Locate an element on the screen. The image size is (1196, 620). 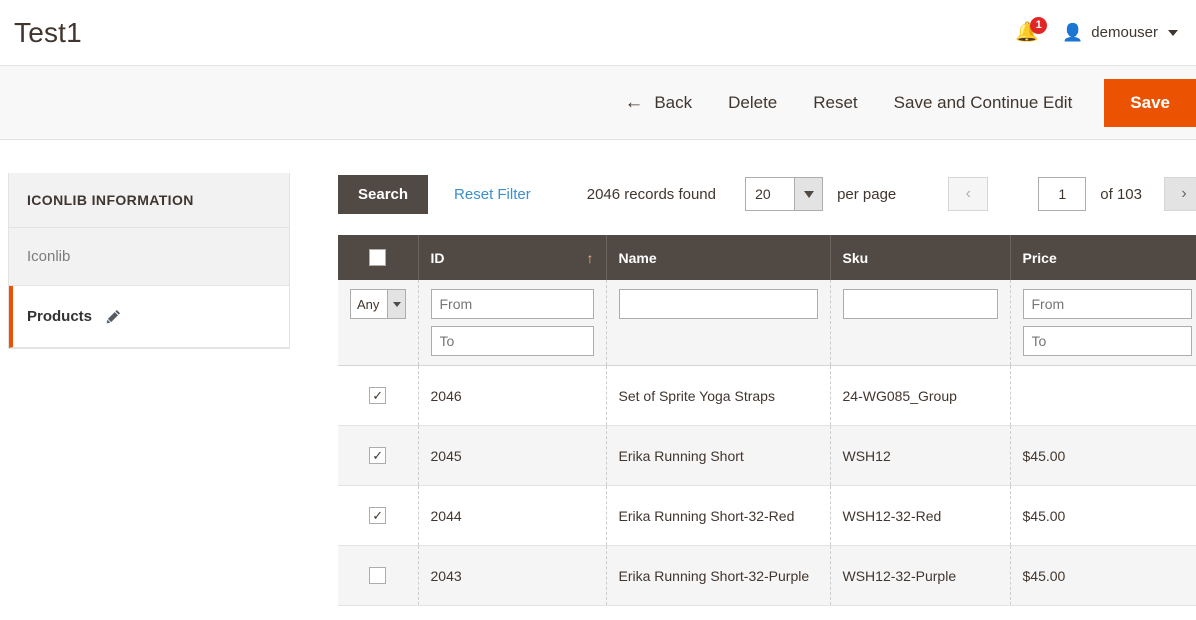
cell-sku: WSH12-32-Purple is located at coordinates (920, 575).